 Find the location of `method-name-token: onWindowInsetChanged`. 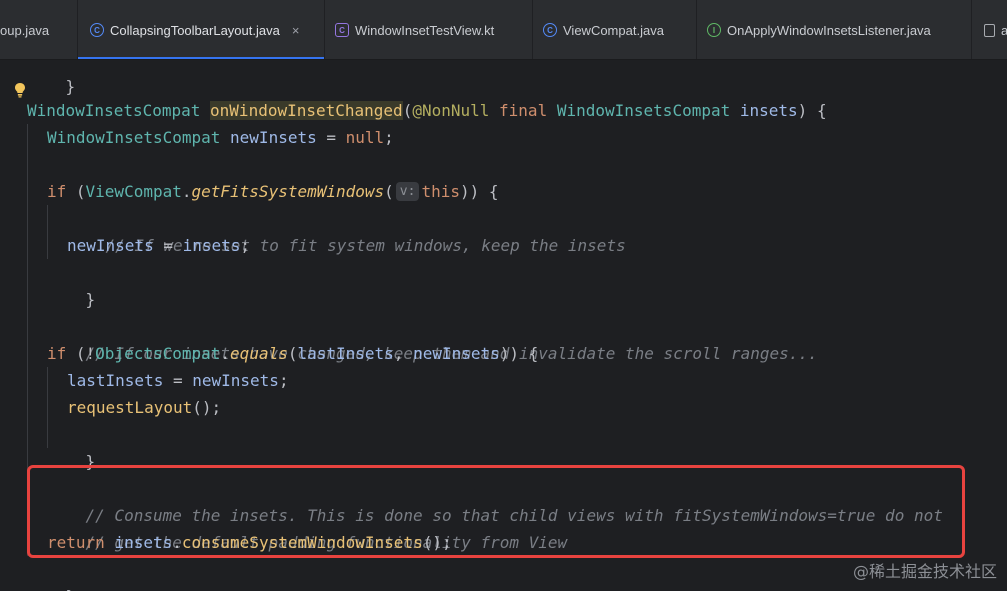

method-name-token: onWindowInsetChanged is located at coordinates (306, 110).